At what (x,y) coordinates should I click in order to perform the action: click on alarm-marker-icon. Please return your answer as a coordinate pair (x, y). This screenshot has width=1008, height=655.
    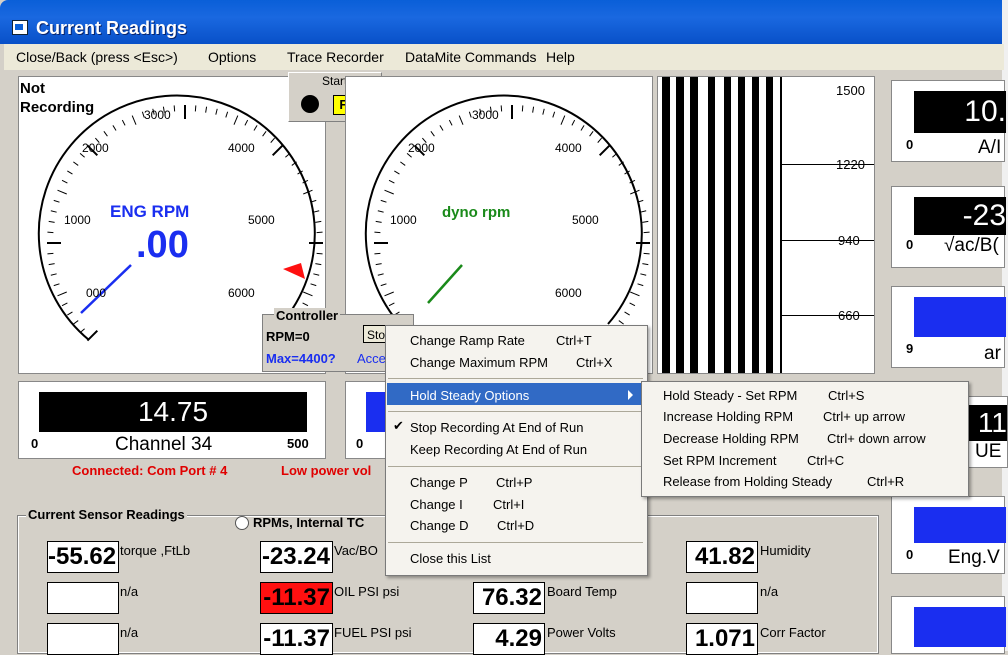
    Looking at the image, I should click on (294, 271).